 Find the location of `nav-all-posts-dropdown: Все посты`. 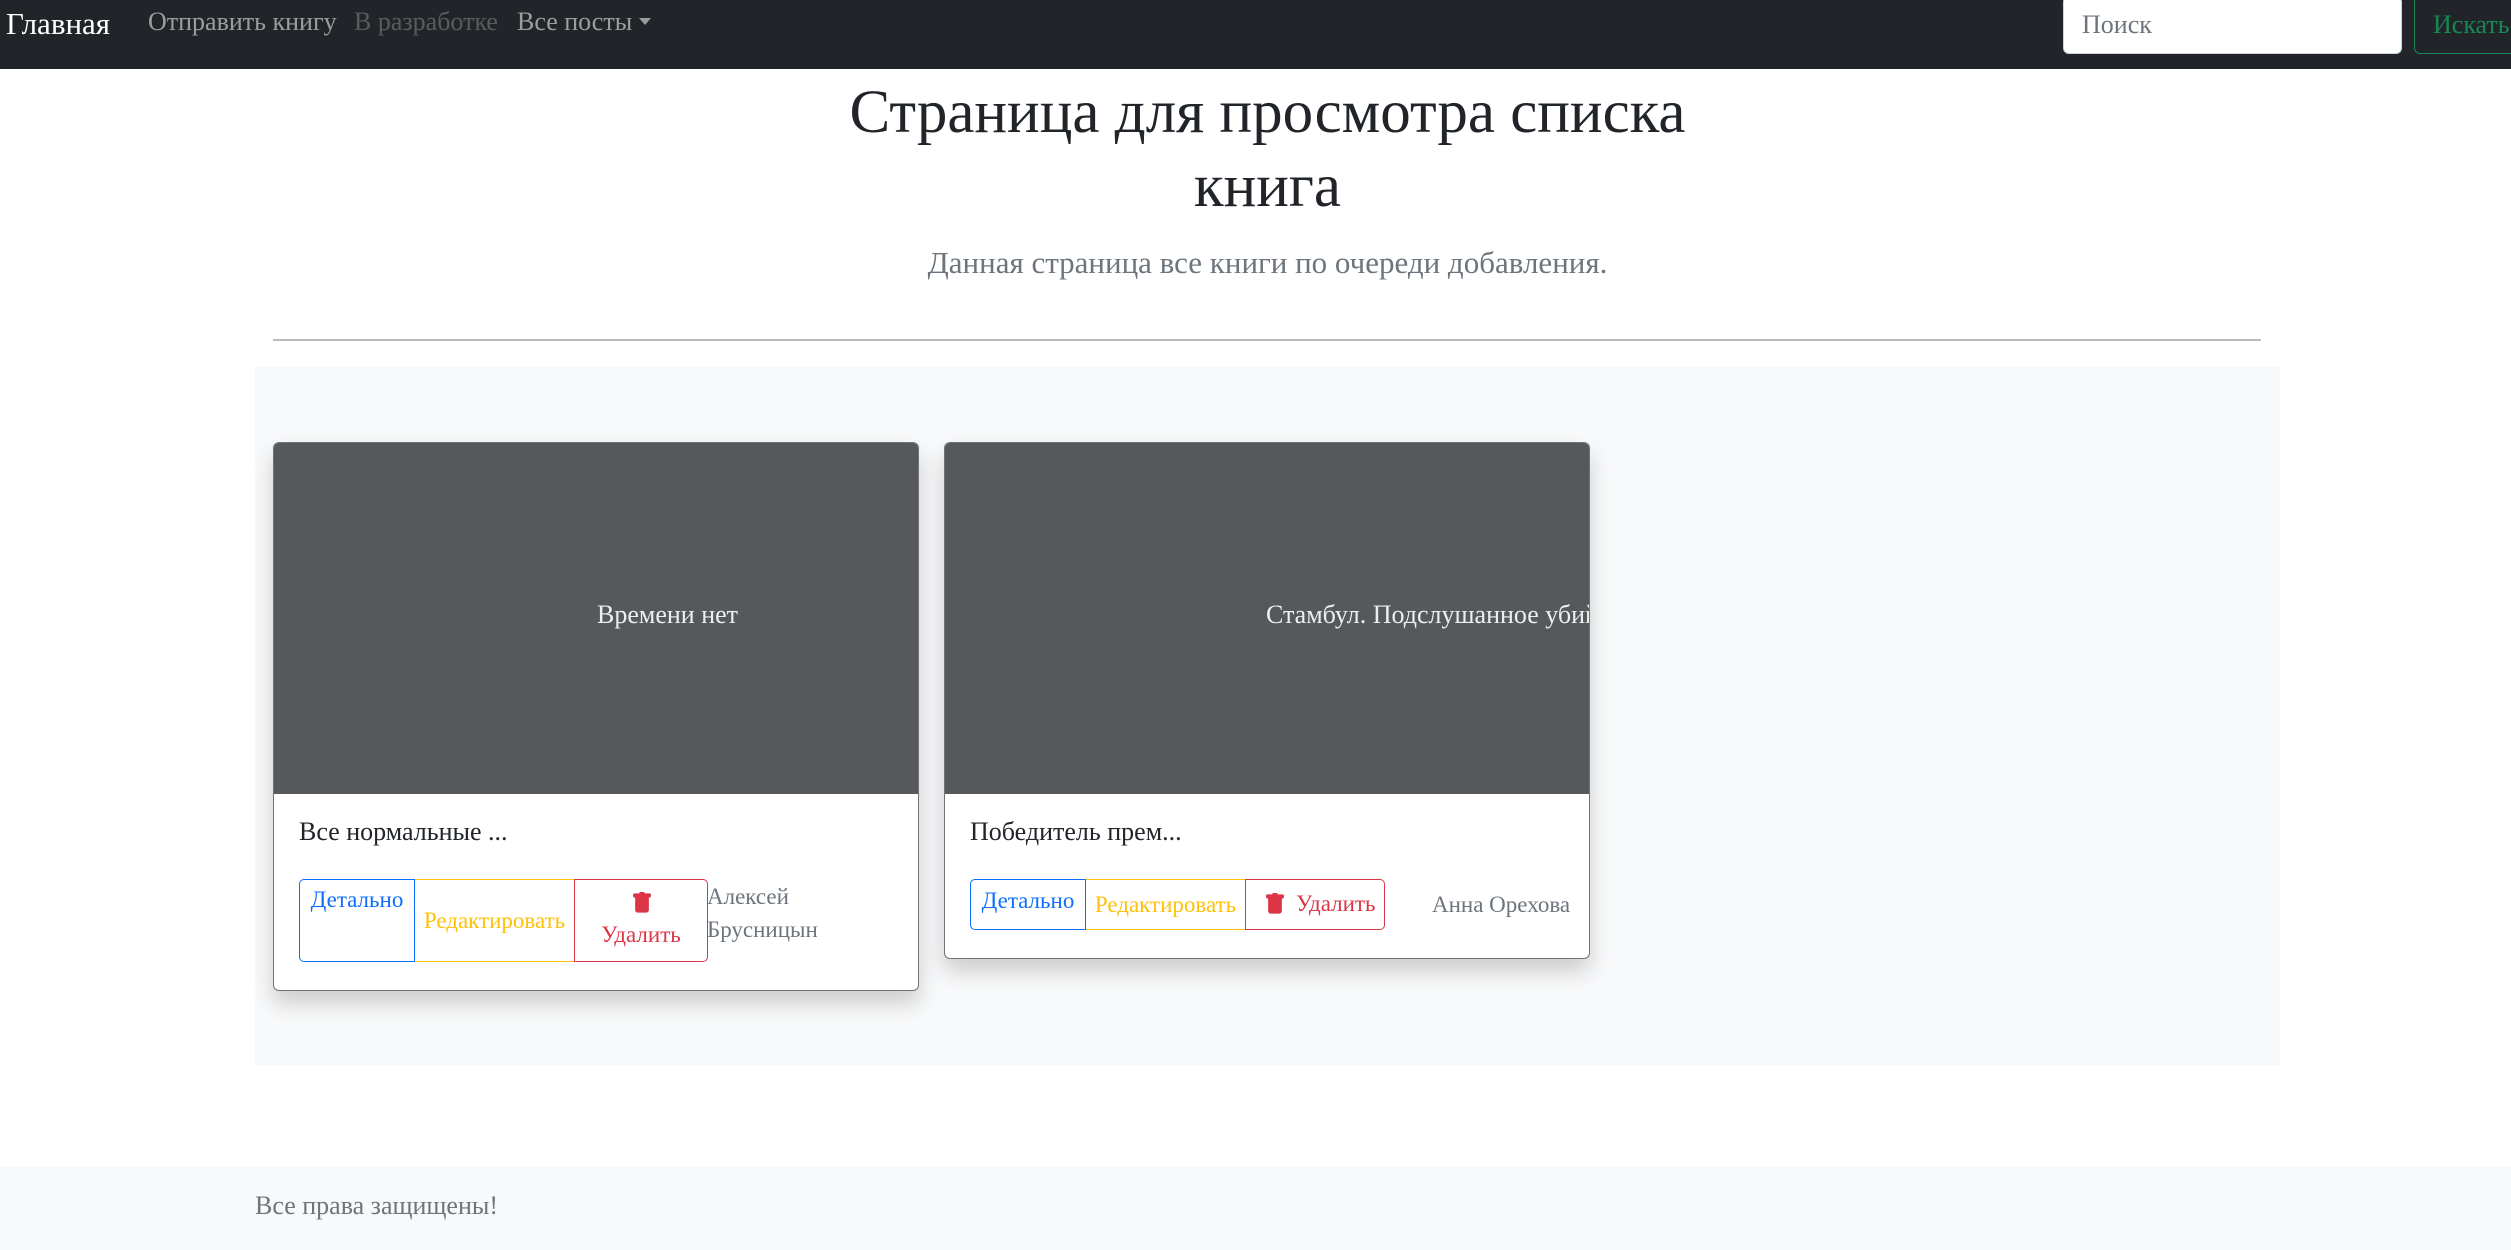

nav-all-posts-dropdown: Все посты is located at coordinates (584, 22).